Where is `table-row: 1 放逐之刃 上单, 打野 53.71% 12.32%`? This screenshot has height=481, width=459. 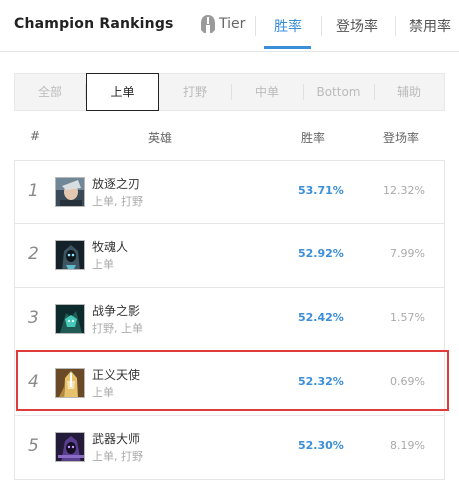
table-row: 1 放逐之刃 上单, 打野 53.71% 12.32% is located at coordinates (229, 192).